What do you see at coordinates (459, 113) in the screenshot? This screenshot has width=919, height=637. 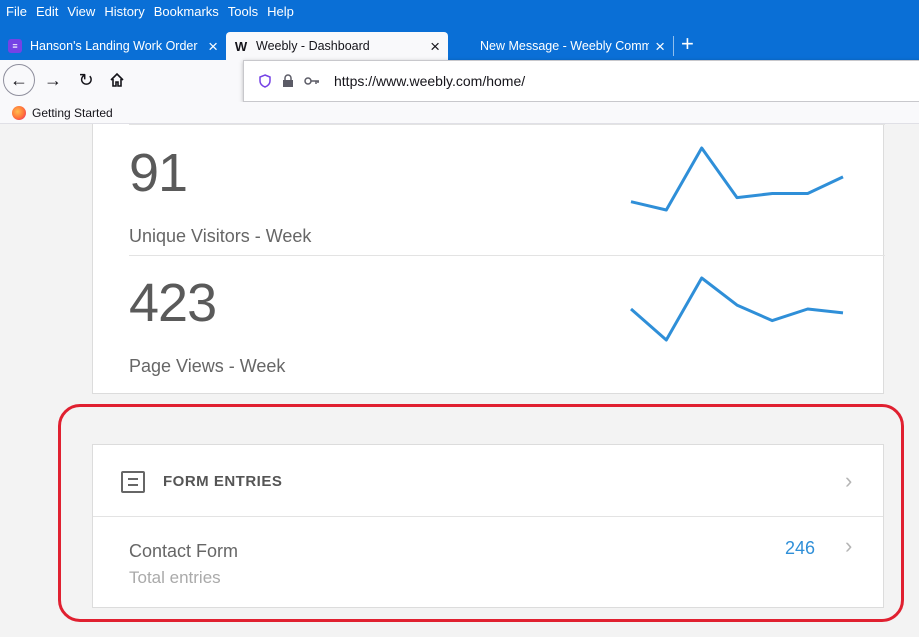 I see `bookmarks-toolbar: Getting Started` at bounding box center [459, 113].